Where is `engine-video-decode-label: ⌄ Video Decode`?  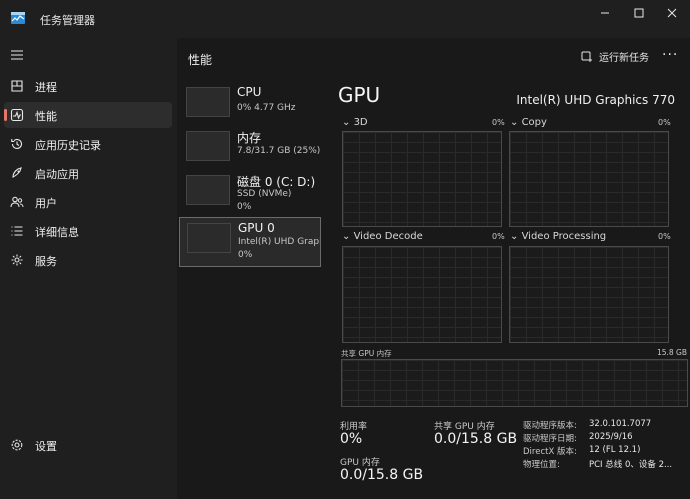 engine-video-decode-label: ⌄ Video Decode is located at coordinates (382, 236).